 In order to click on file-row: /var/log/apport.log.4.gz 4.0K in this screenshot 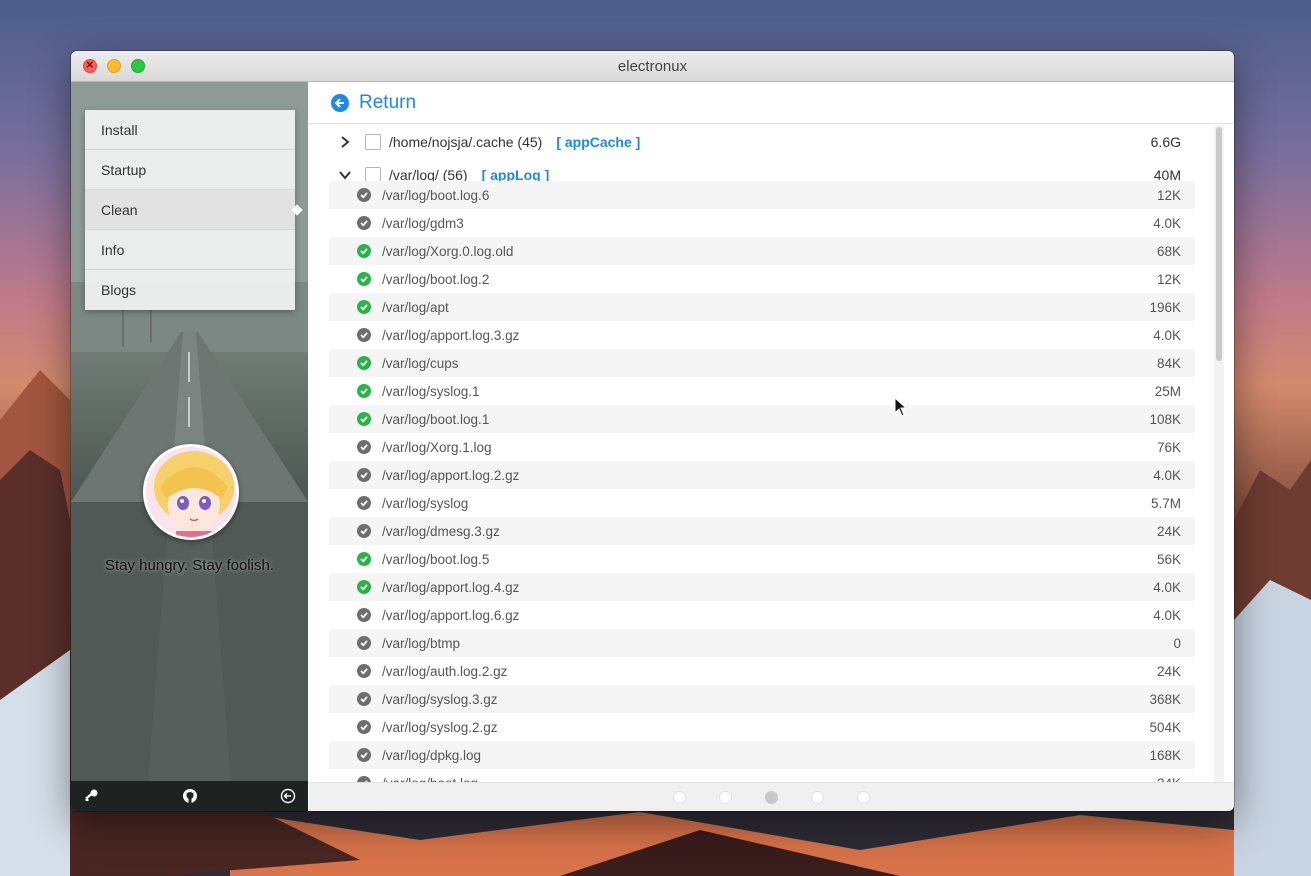, I will do `click(762, 587)`.